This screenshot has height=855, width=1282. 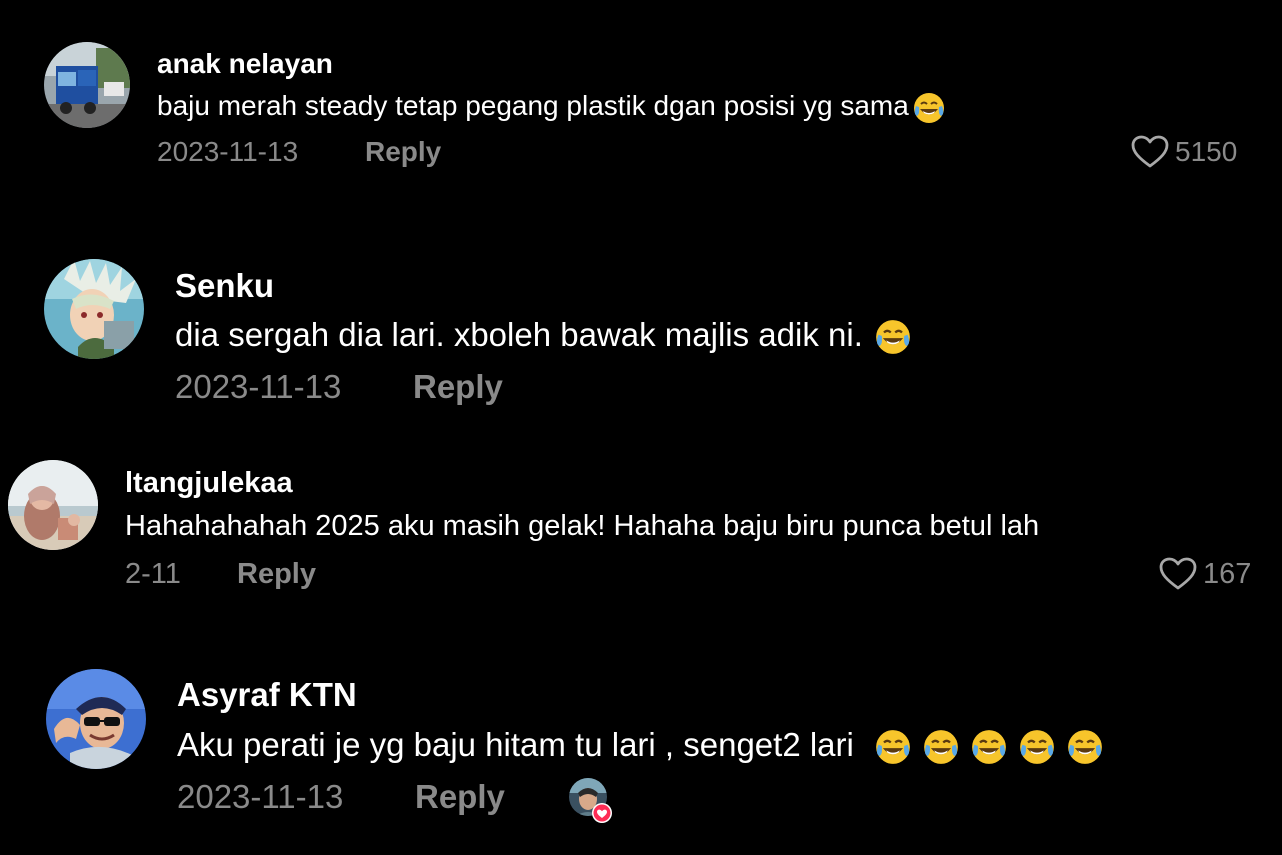 I want to click on comment-username: ltangjulekaa, so click(x=209, y=483).